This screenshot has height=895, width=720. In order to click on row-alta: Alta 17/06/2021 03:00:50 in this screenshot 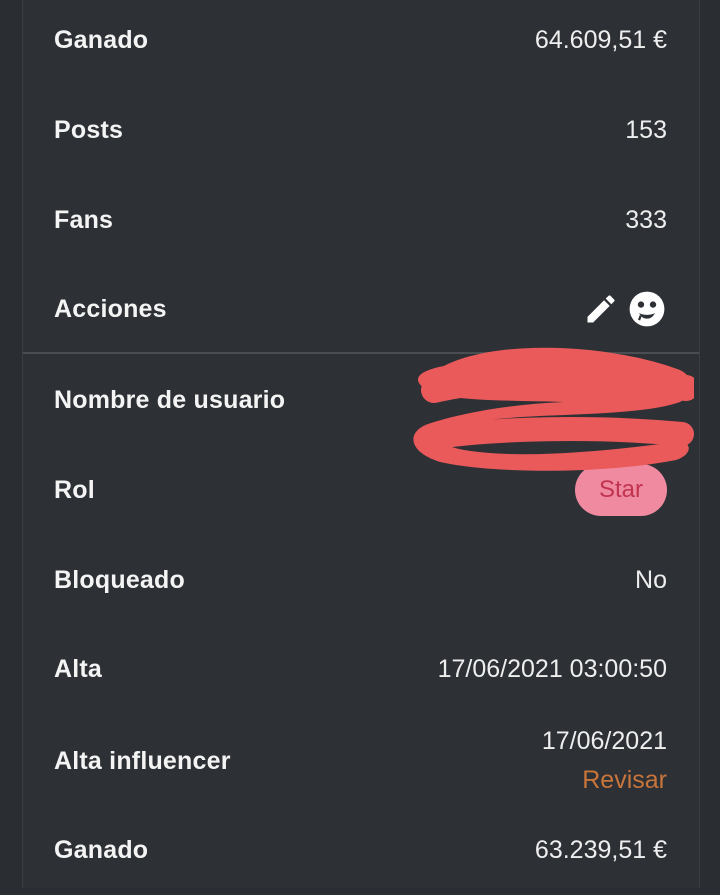, I will do `click(361, 669)`.